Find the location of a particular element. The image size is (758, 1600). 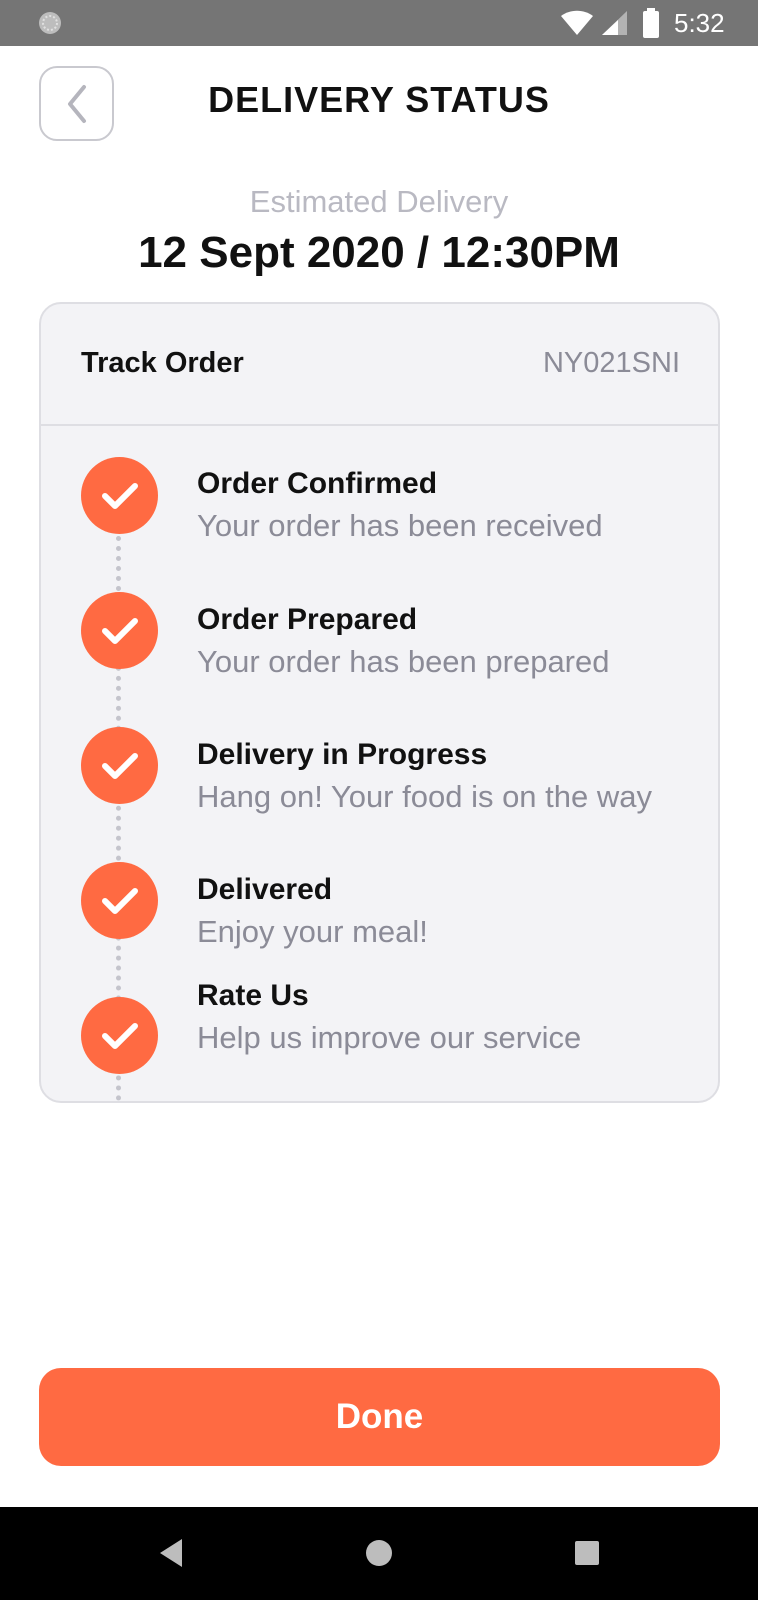

battery-icon is located at coordinates (651, 23).